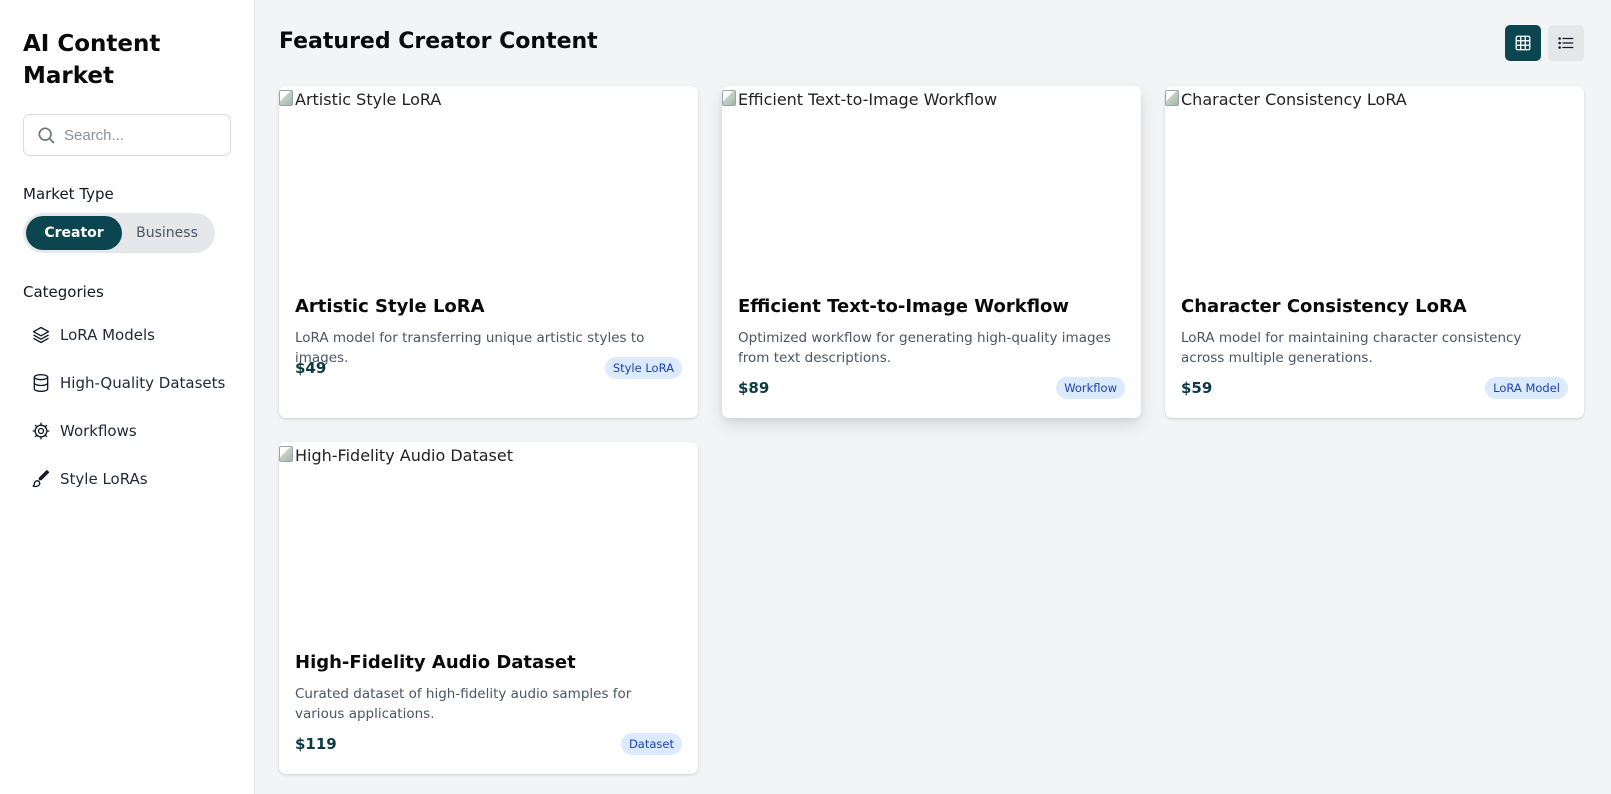 This screenshot has width=1611, height=794. I want to click on search-input, so click(144, 135).